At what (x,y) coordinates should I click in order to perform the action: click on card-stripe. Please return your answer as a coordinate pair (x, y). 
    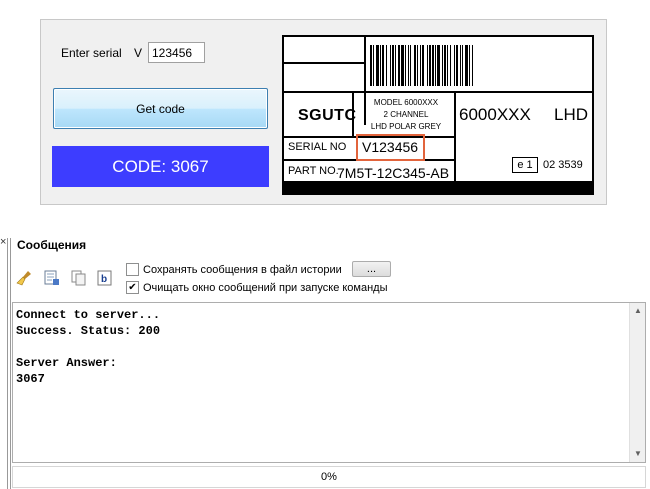
    Looking at the image, I should click on (438, 187).